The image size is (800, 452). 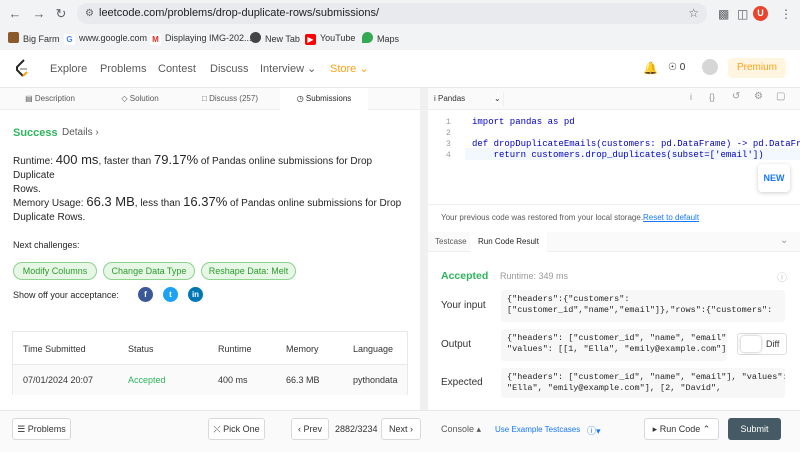 I want to click on twitter-icon: t, so click(x=170, y=294).